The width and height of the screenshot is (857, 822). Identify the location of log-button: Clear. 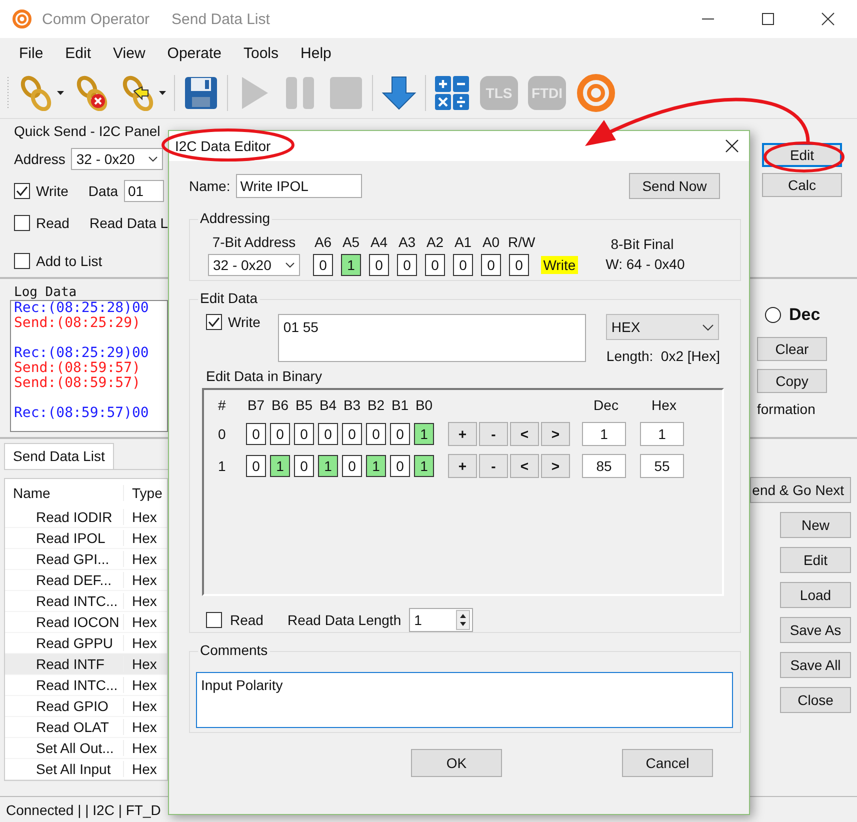
(792, 349).